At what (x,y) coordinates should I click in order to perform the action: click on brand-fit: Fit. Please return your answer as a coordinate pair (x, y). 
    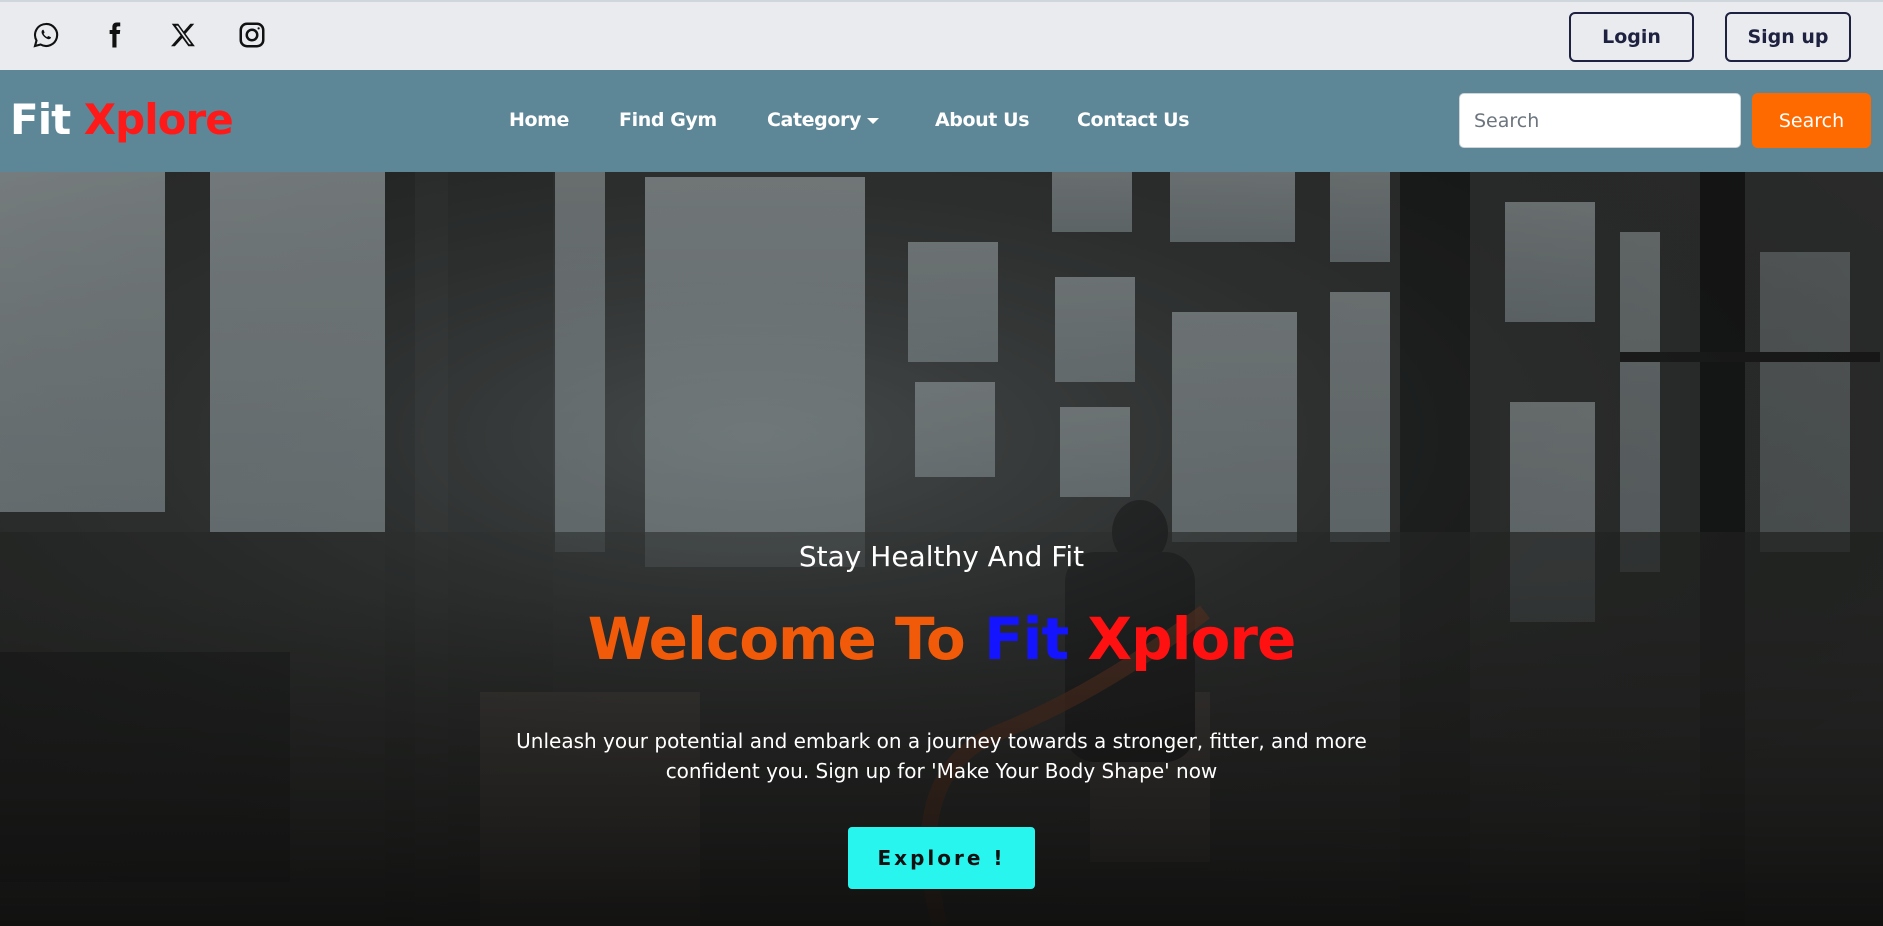
    Looking at the image, I should click on (40, 119).